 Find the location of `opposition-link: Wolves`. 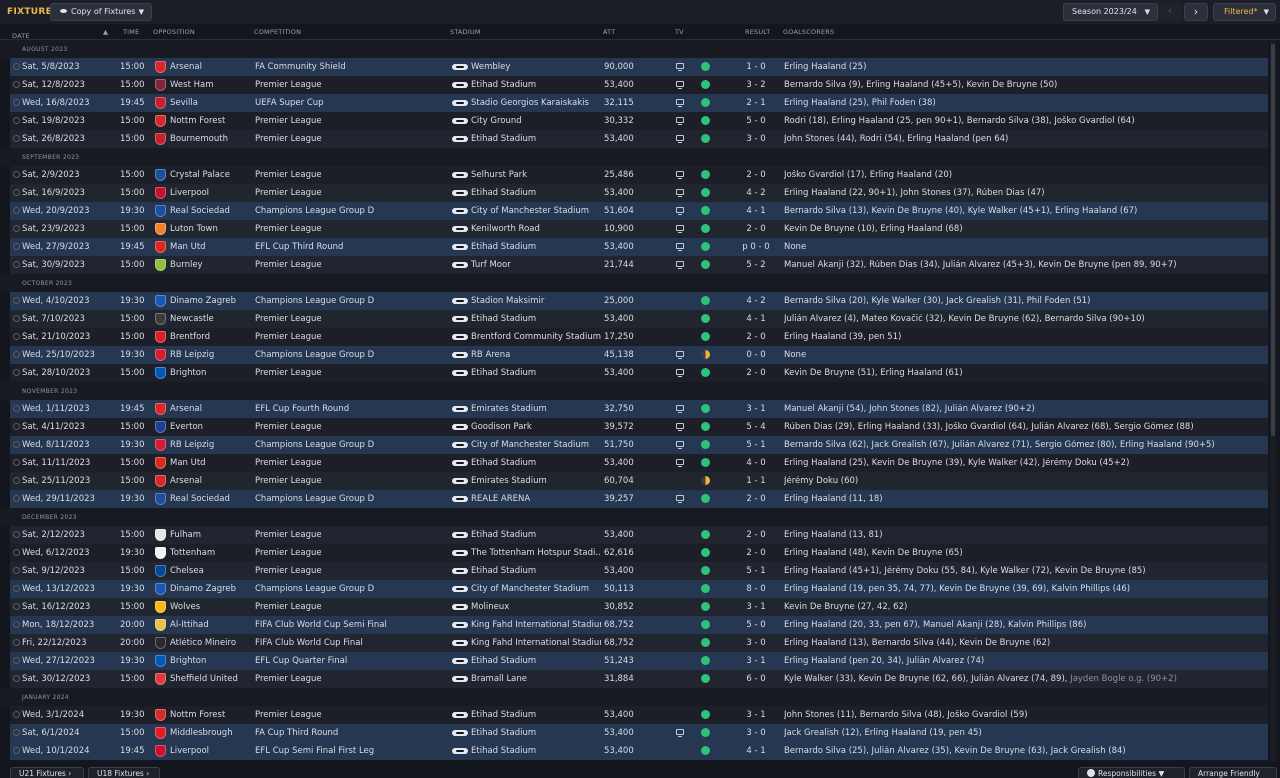

opposition-link: Wolves is located at coordinates (216, 607).